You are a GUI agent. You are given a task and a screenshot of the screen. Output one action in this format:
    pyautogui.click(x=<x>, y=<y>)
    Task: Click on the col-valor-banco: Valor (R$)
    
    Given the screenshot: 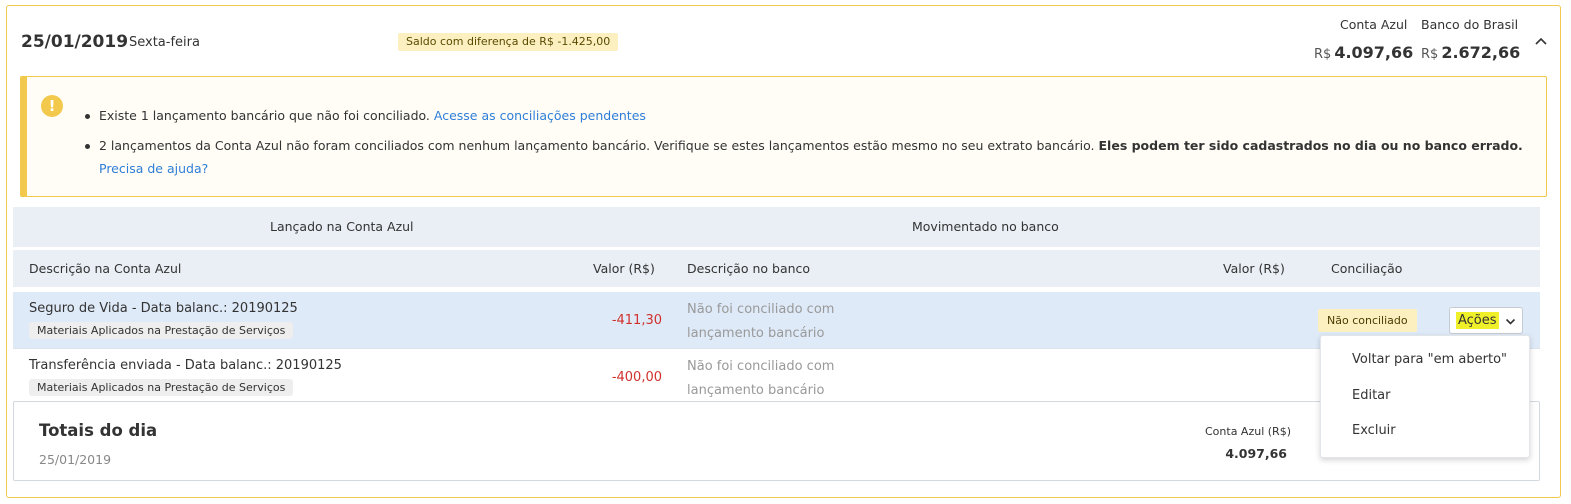 What is the action you would take?
    pyautogui.click(x=1254, y=268)
    